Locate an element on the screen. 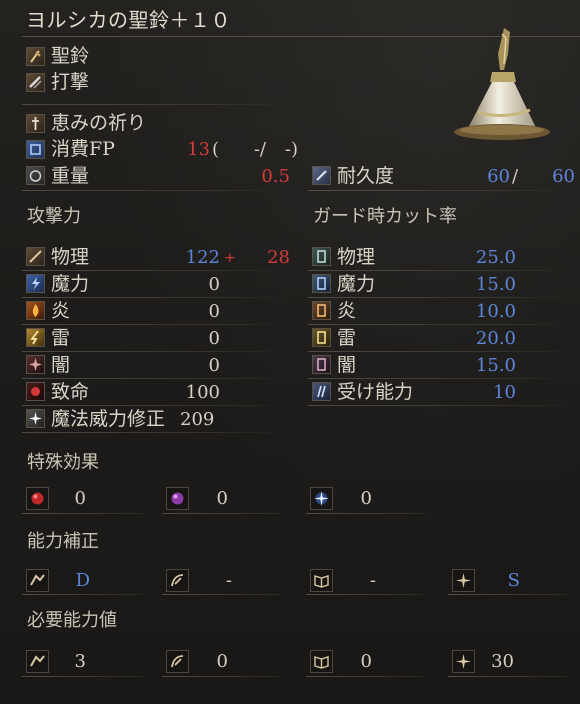  strike-damage-icon is located at coordinates (35, 82).